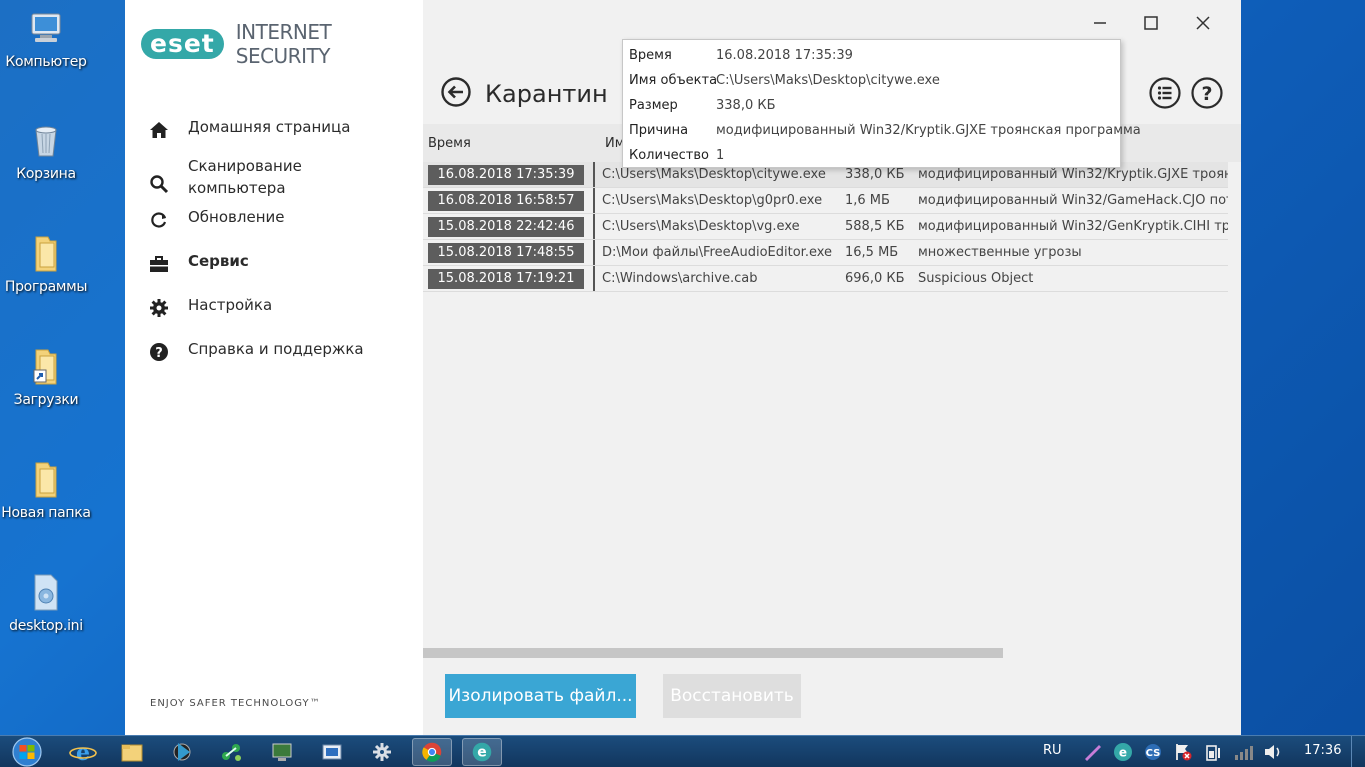 The width and height of the screenshot is (1365, 767). I want to click on tooltip-key: Имя объекта, so click(673, 80).